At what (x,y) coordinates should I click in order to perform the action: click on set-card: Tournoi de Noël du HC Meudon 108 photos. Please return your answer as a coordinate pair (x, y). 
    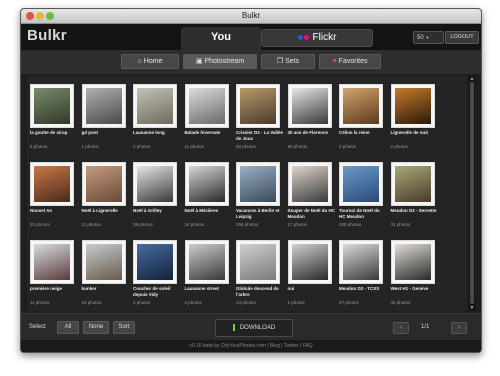
    Looking at the image, I should click on (363, 196).